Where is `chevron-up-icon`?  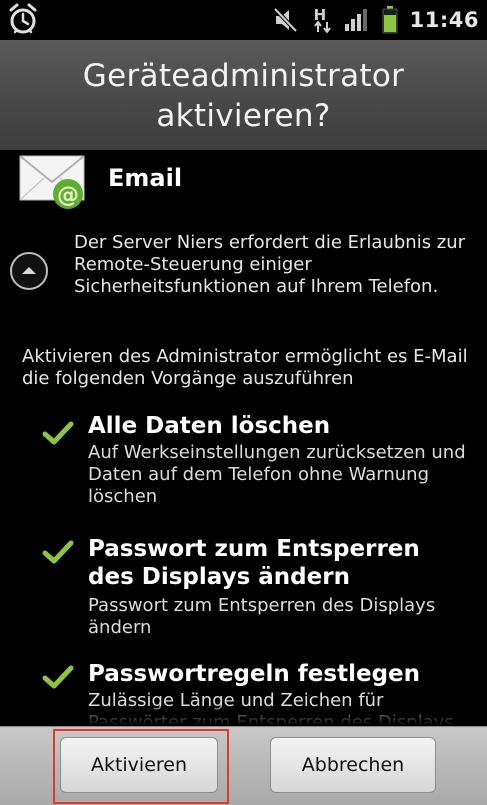 chevron-up-icon is located at coordinates (29, 270).